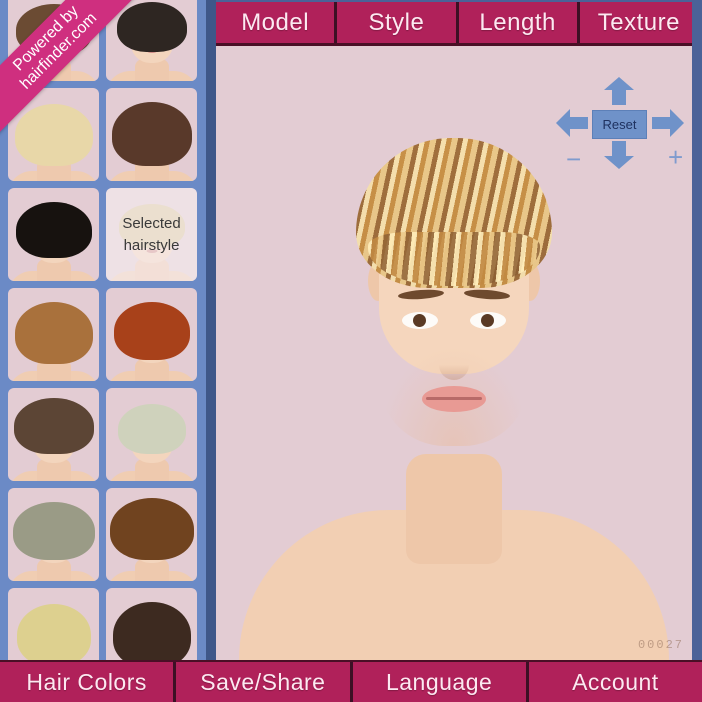 The width and height of the screenshot is (702, 702). I want to click on zoom-out-button: −, so click(573, 159).